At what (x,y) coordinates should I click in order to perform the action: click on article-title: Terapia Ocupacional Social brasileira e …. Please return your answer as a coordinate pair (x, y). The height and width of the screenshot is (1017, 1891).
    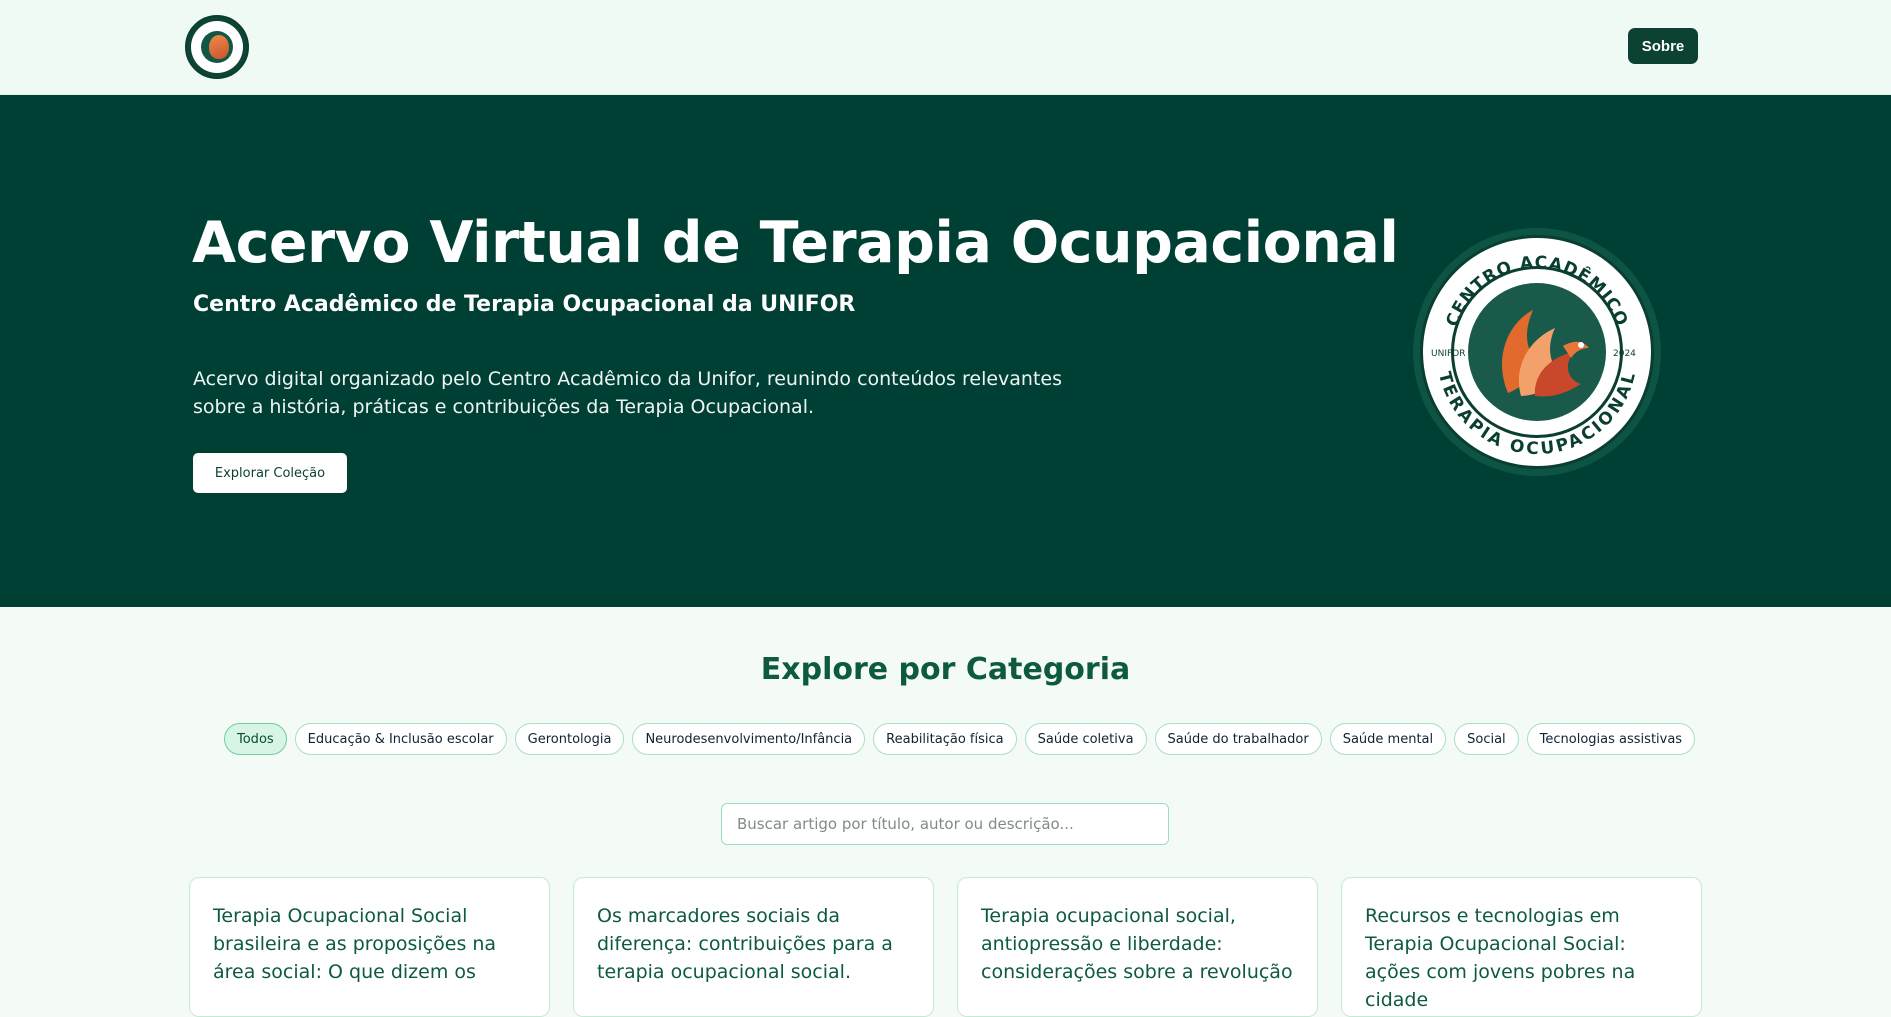
    Looking at the image, I should click on (369, 944).